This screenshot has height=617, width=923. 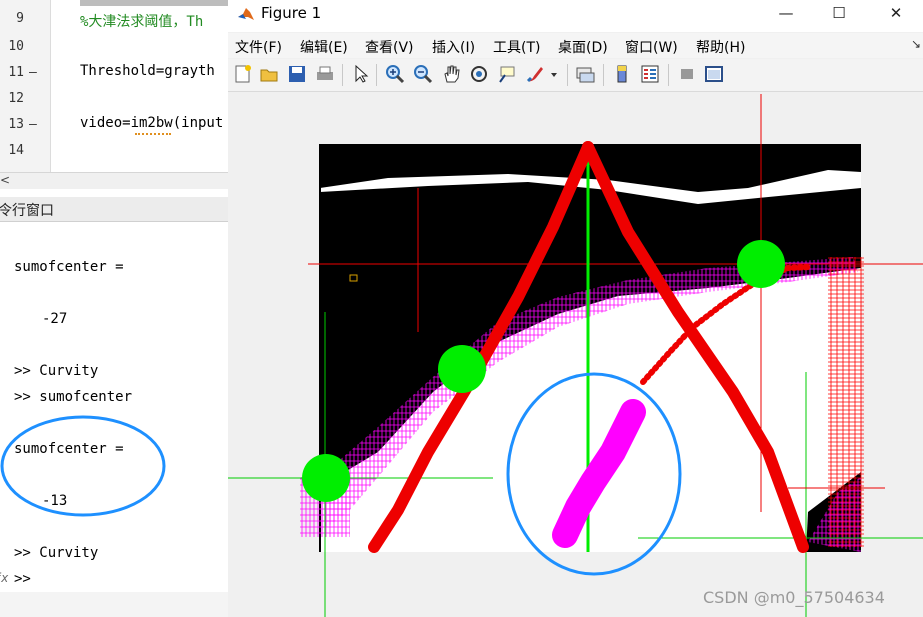 What do you see at coordinates (269, 74) in the screenshot?
I see `open-icon` at bounding box center [269, 74].